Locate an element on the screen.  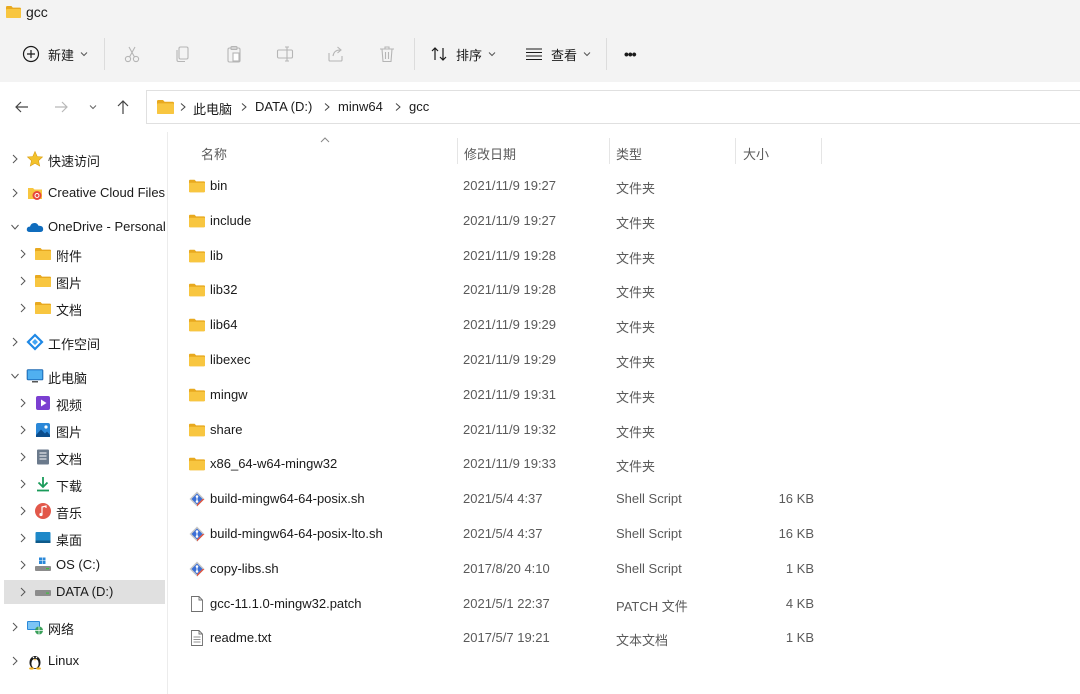
column-header-date: 修改日期 is located at coordinates (490, 153).